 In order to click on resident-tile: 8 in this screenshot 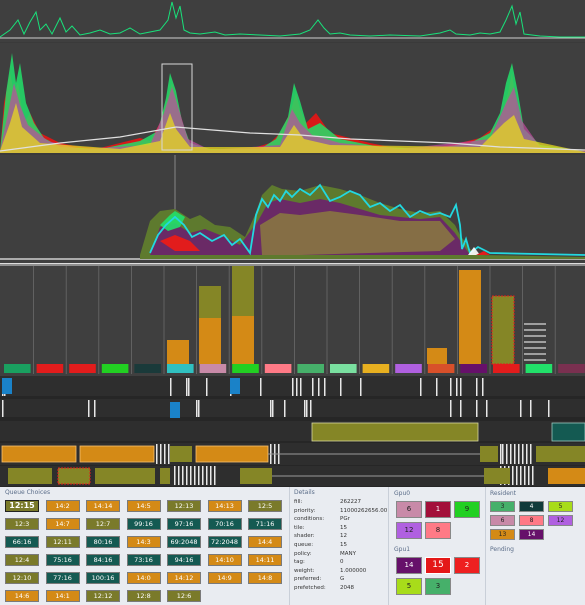, I will do `click(531, 520)`.